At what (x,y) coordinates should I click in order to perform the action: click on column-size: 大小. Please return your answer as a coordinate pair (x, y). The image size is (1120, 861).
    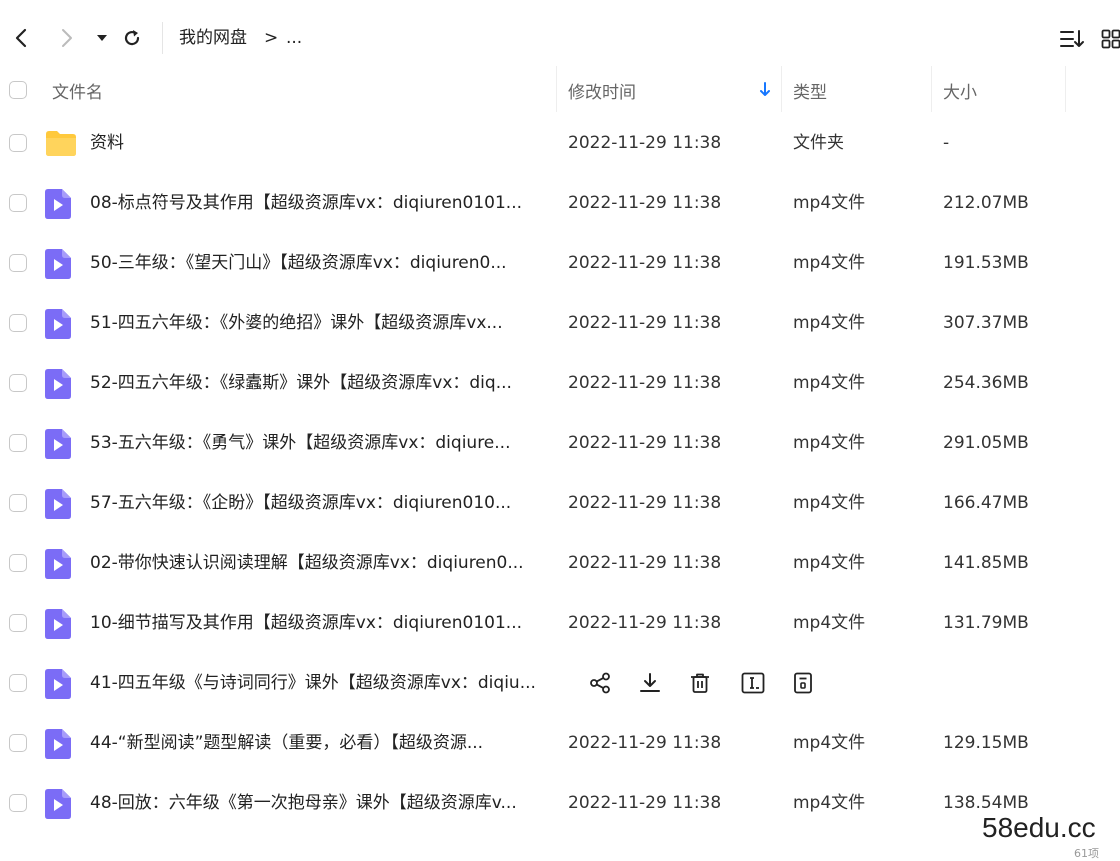
    Looking at the image, I should click on (960, 90).